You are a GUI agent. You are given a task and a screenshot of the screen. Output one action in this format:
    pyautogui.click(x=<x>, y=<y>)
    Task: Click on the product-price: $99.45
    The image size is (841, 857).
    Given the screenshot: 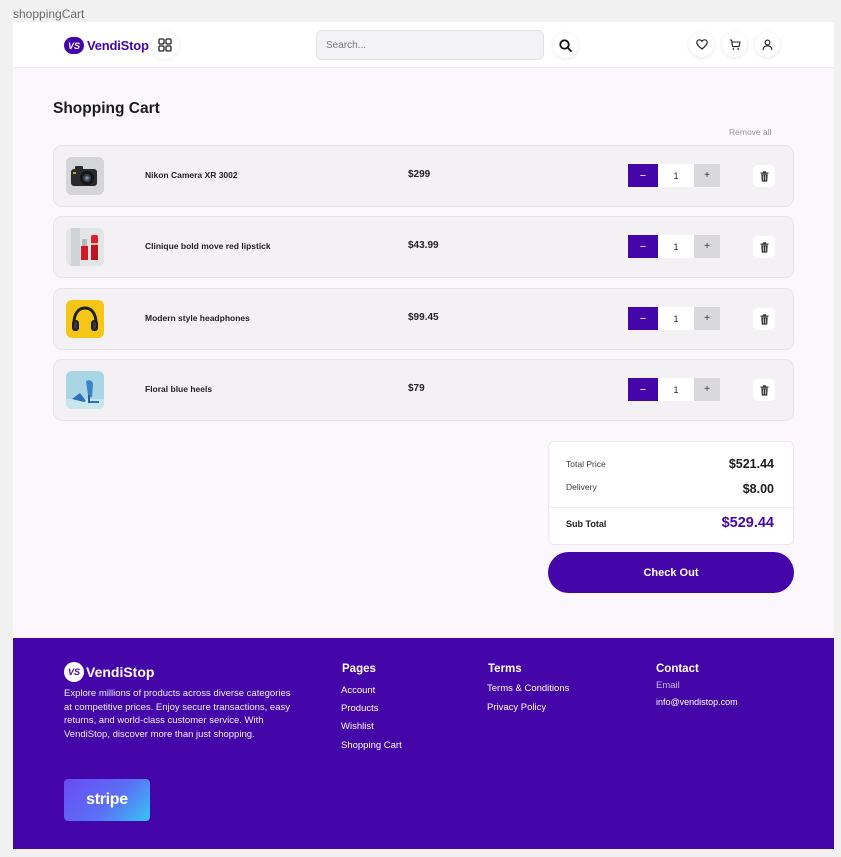 What is the action you would take?
    pyautogui.click(x=423, y=317)
    